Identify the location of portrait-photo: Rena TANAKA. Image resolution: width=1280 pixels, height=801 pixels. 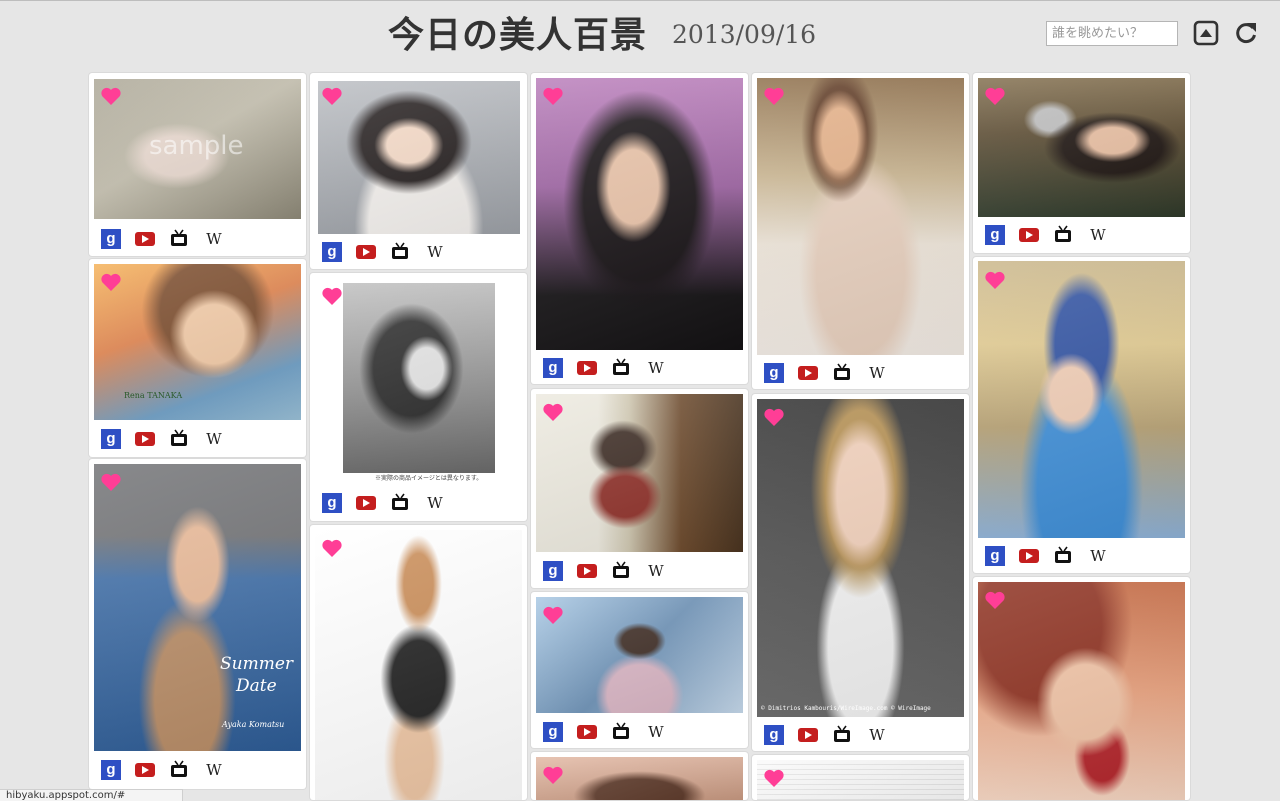
(197, 342).